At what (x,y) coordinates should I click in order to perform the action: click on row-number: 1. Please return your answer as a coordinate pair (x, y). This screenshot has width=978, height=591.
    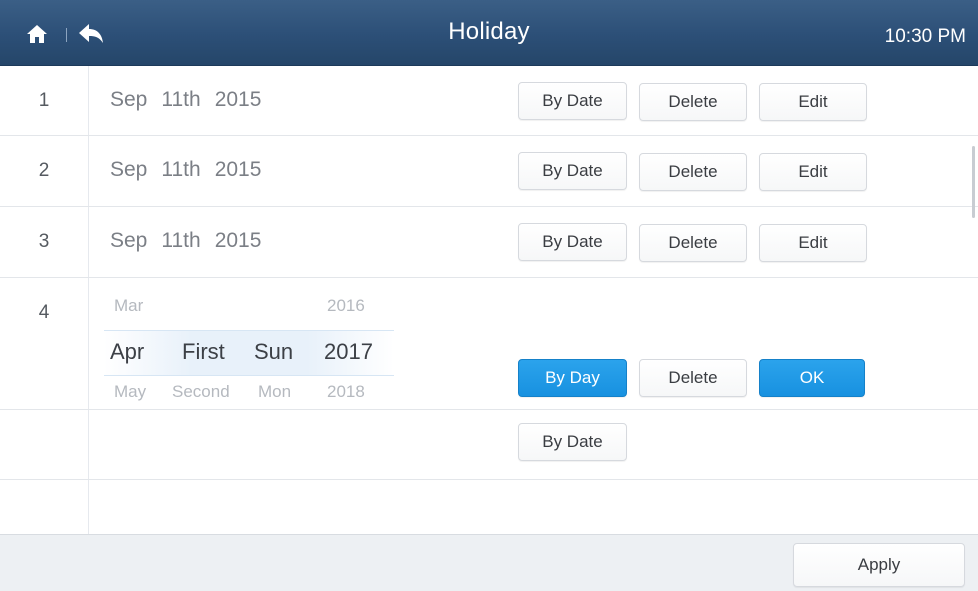
    Looking at the image, I should click on (44, 100).